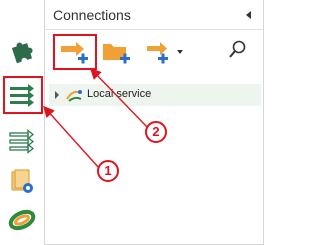  Describe the element at coordinates (23, 95) in the screenshot. I see `highlight-box-connections` at that location.